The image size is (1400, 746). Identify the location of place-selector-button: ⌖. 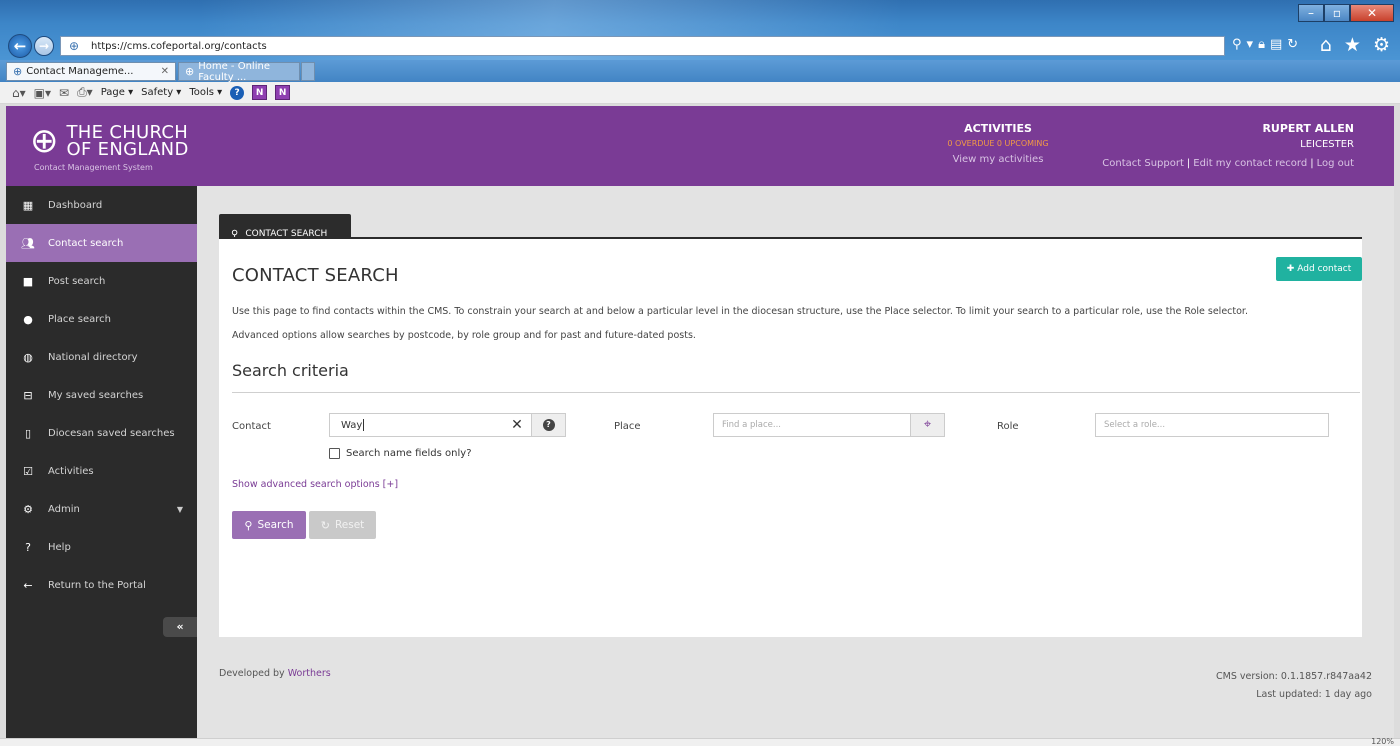
(928, 425).